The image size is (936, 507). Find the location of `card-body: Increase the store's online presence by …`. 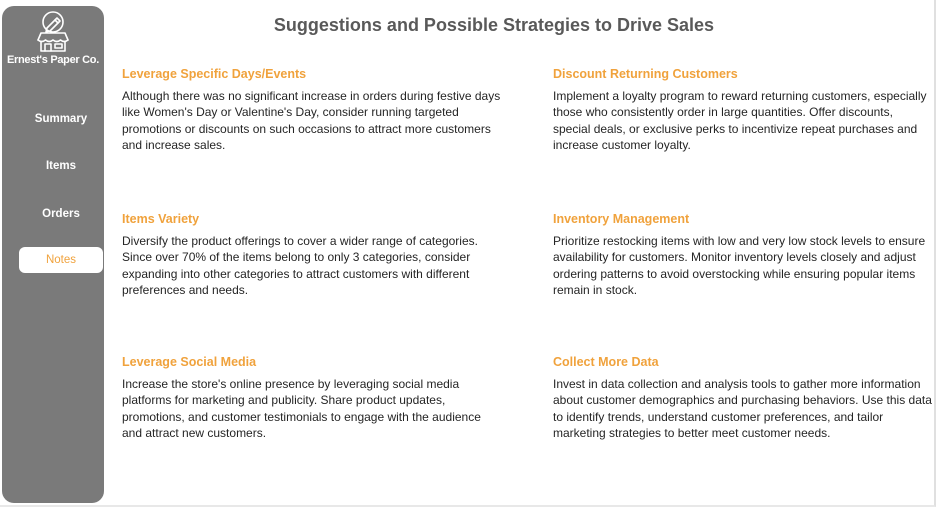

card-body: Increase the store's online presence by … is located at coordinates (301, 408).